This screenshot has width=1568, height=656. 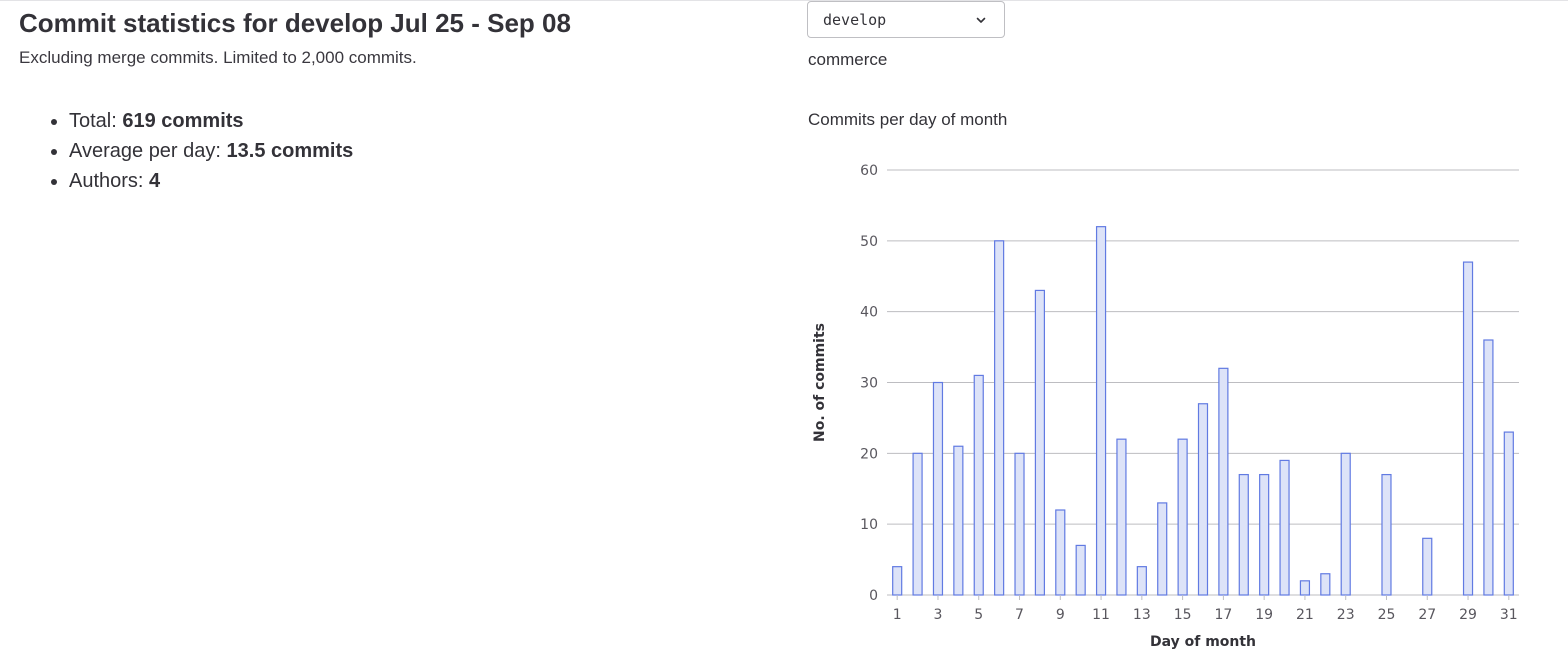 I want to click on x-tick-label: 23, so click(x=1346, y=615).